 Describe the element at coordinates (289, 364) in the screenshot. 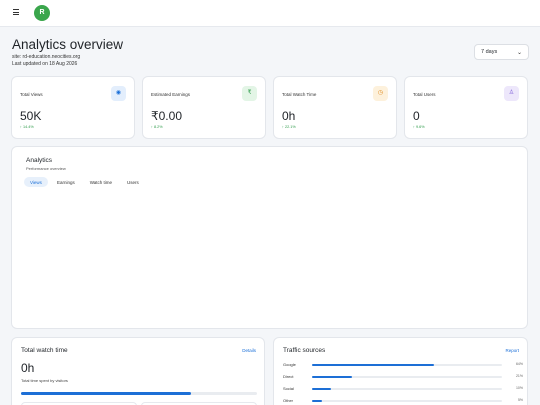

I see `traffic-source-name: Google` at that location.